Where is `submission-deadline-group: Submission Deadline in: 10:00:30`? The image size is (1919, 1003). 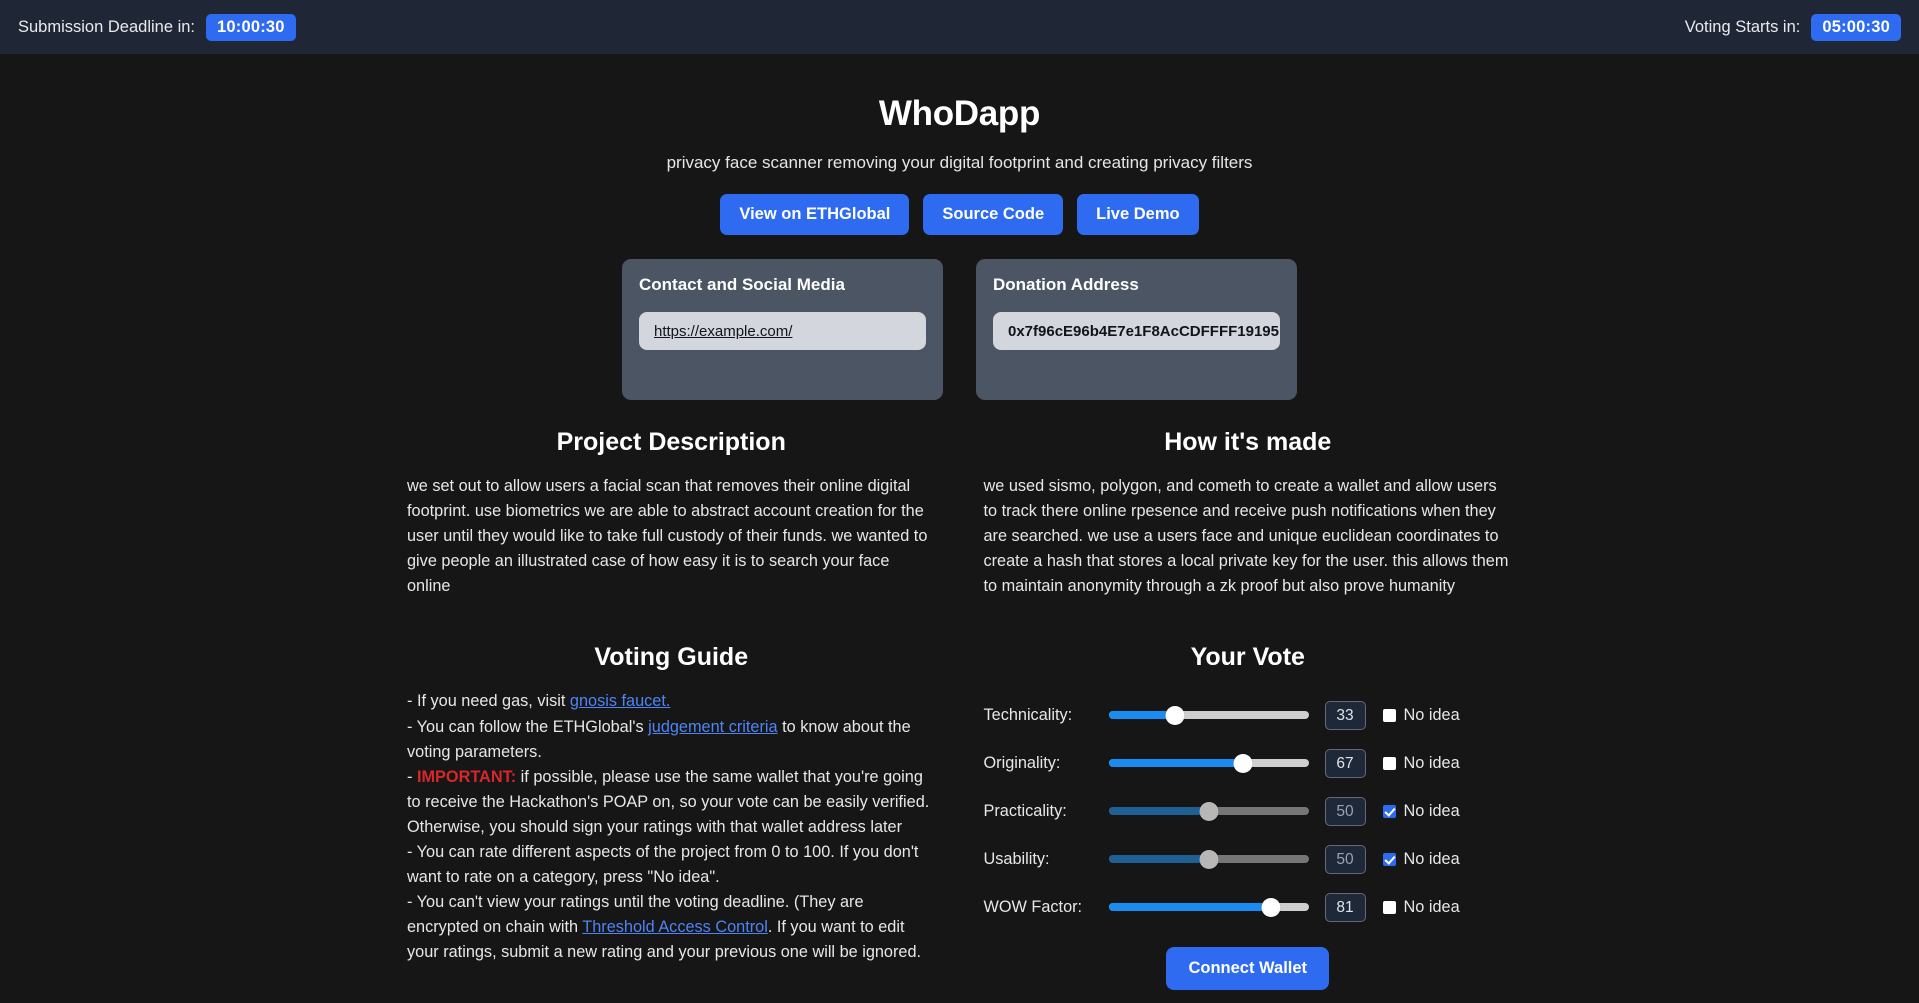 submission-deadline-group: Submission Deadline in: 10:00:30 is located at coordinates (157, 27).